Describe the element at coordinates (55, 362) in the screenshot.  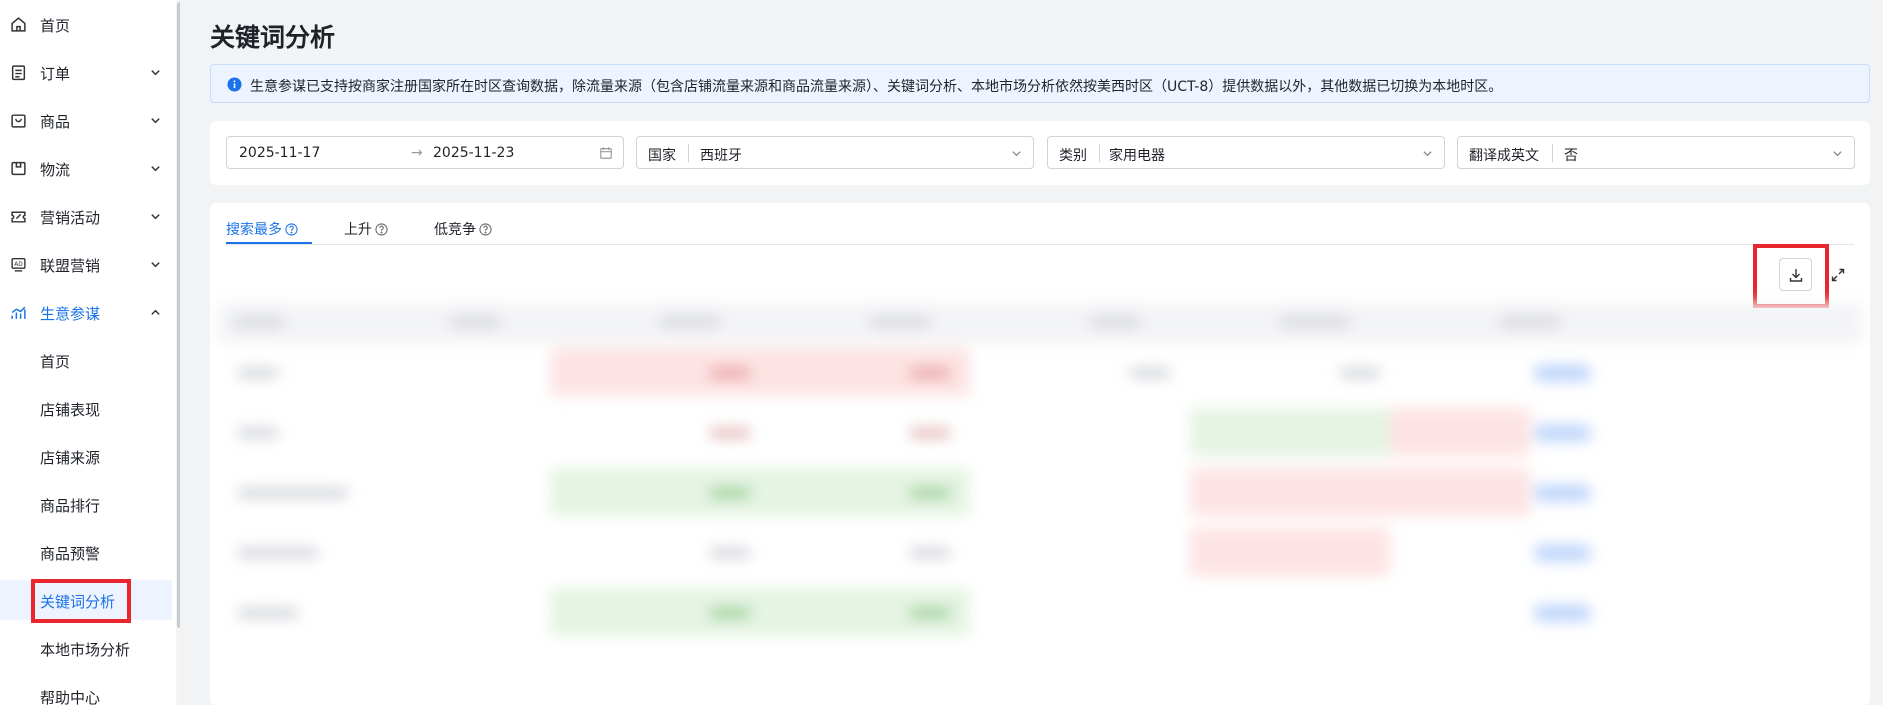
I see `sidebar-subitem-label: 首页` at that location.